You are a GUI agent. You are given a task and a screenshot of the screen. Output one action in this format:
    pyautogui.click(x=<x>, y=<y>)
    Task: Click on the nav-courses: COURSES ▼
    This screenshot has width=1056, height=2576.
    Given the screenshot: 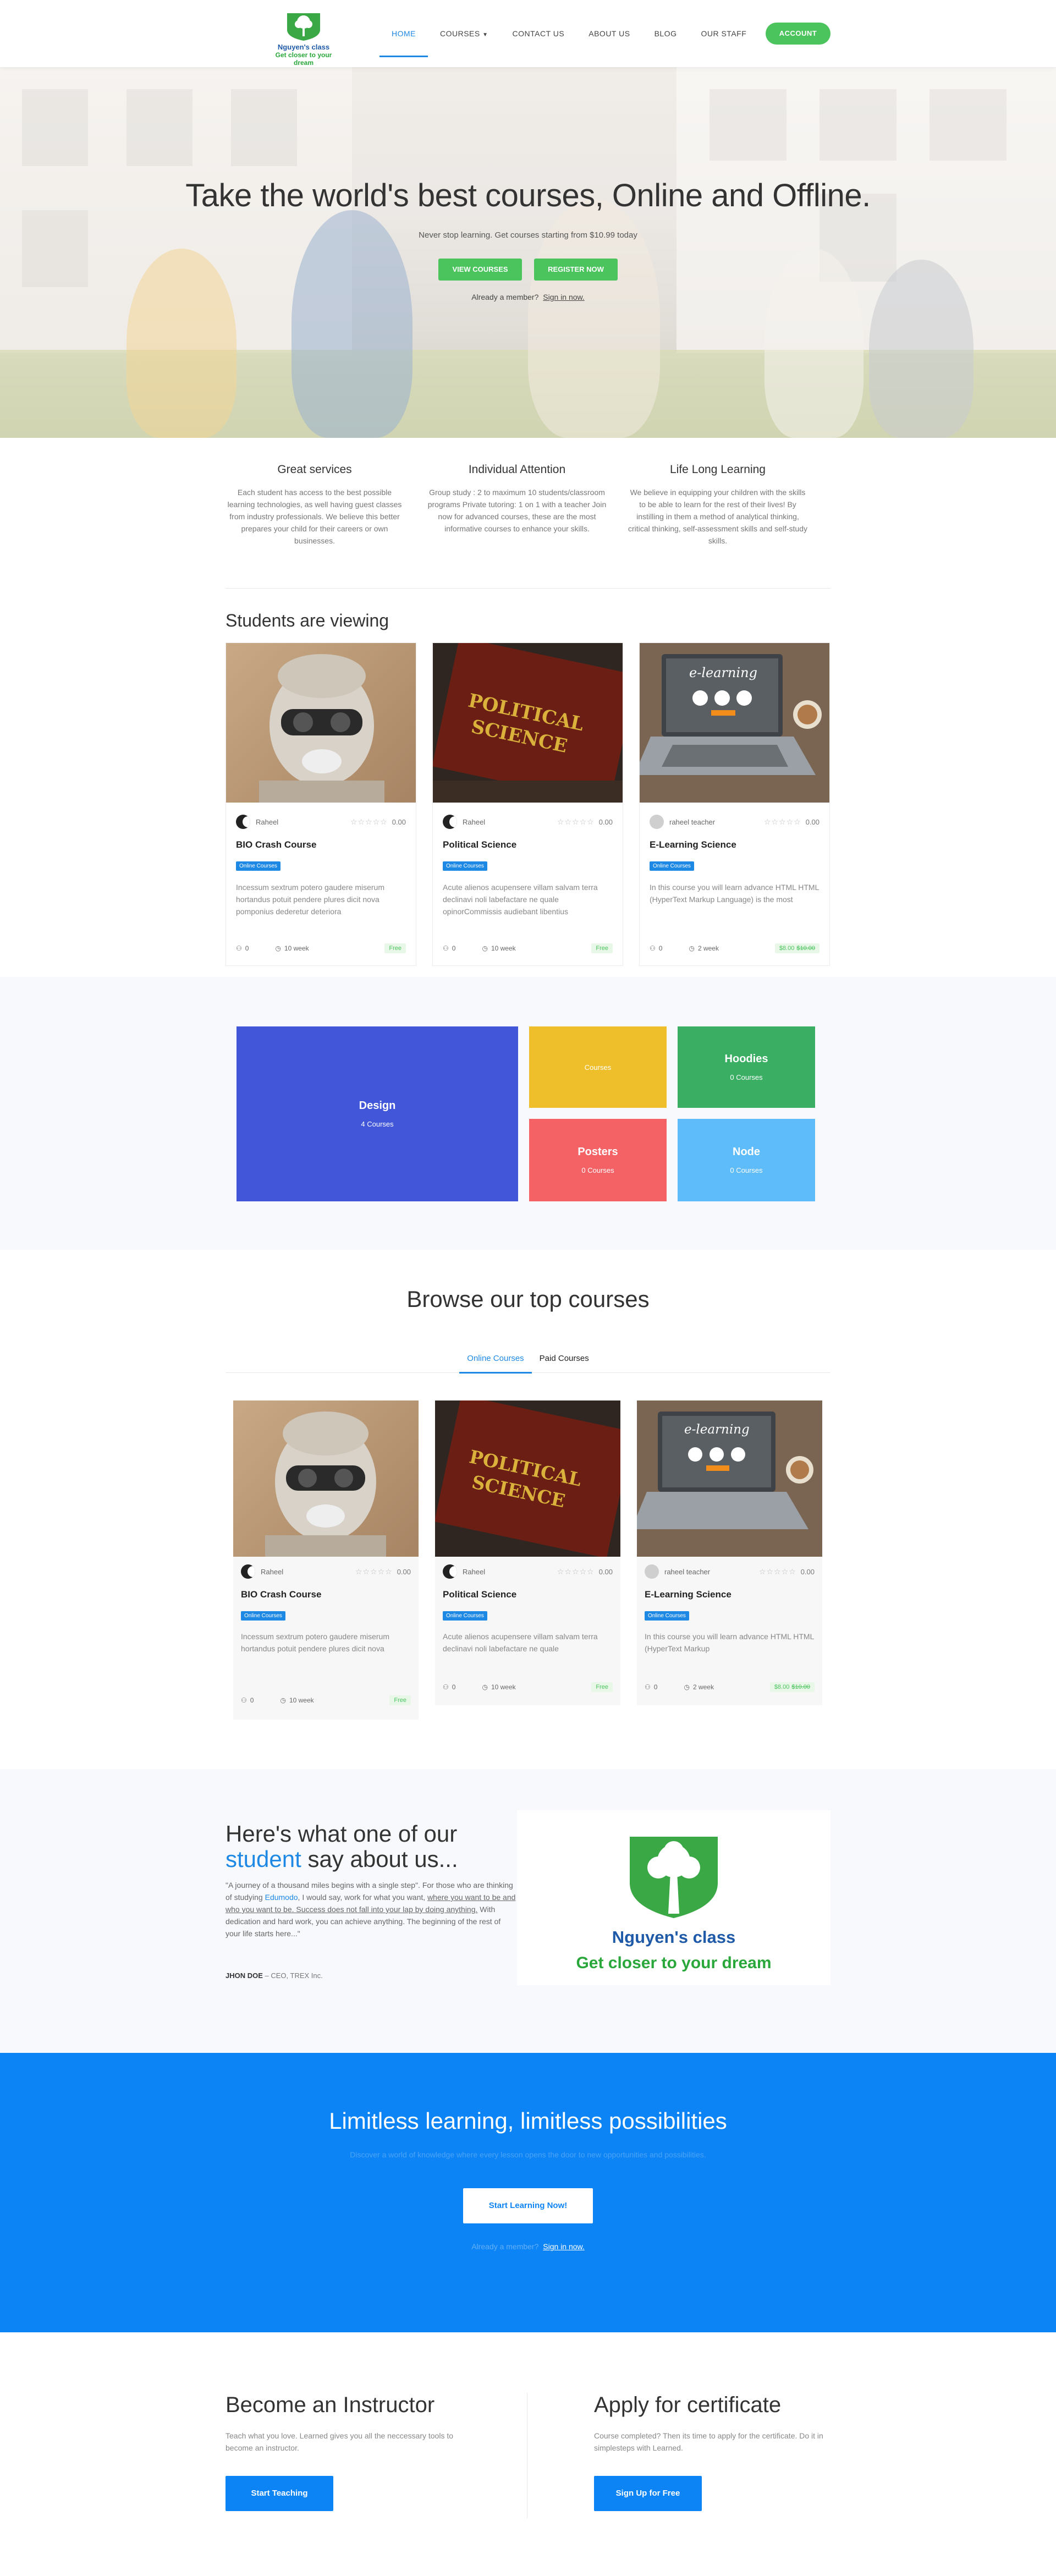 What is the action you would take?
    pyautogui.click(x=464, y=33)
    